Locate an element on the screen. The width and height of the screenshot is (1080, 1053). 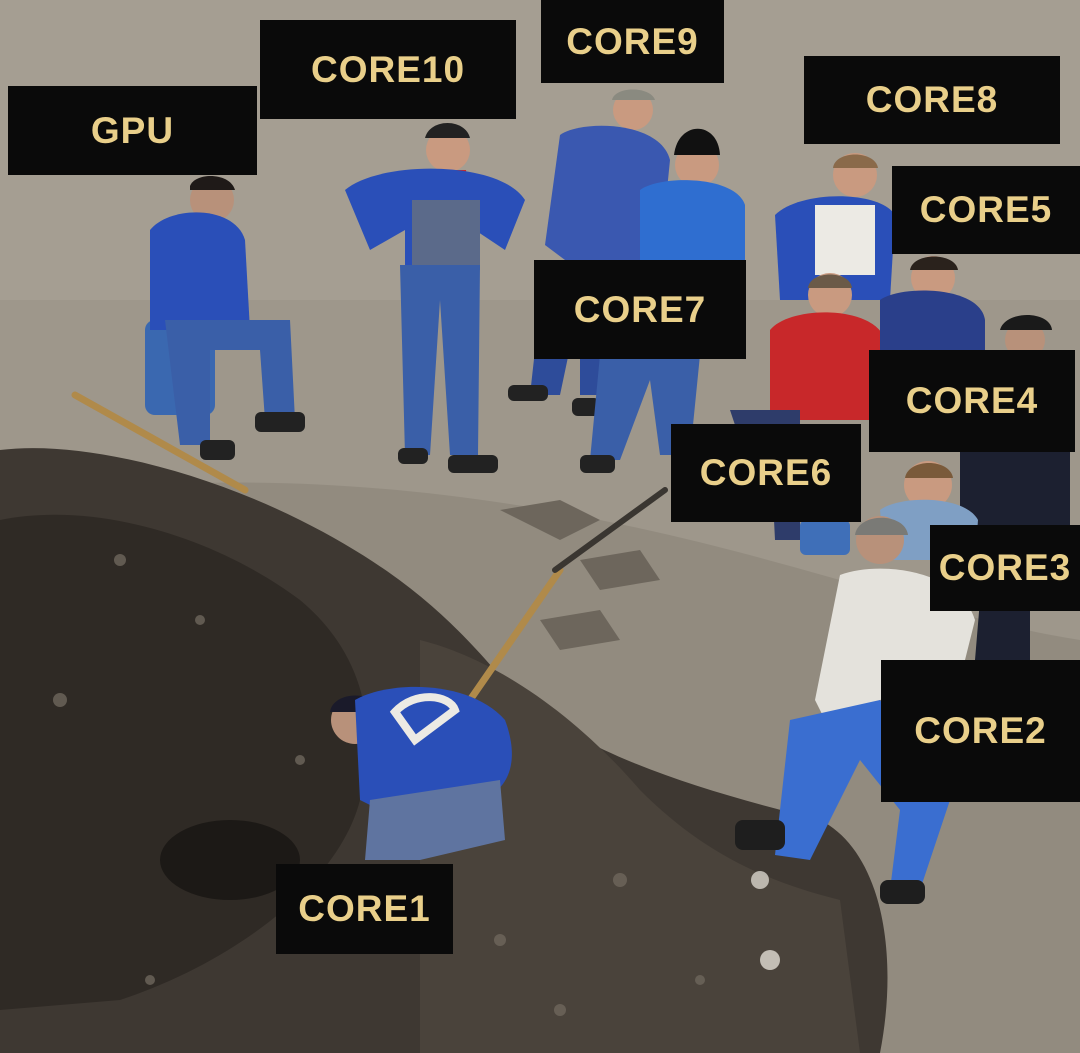
label-core7: CORE7 is located at coordinates (640, 309).